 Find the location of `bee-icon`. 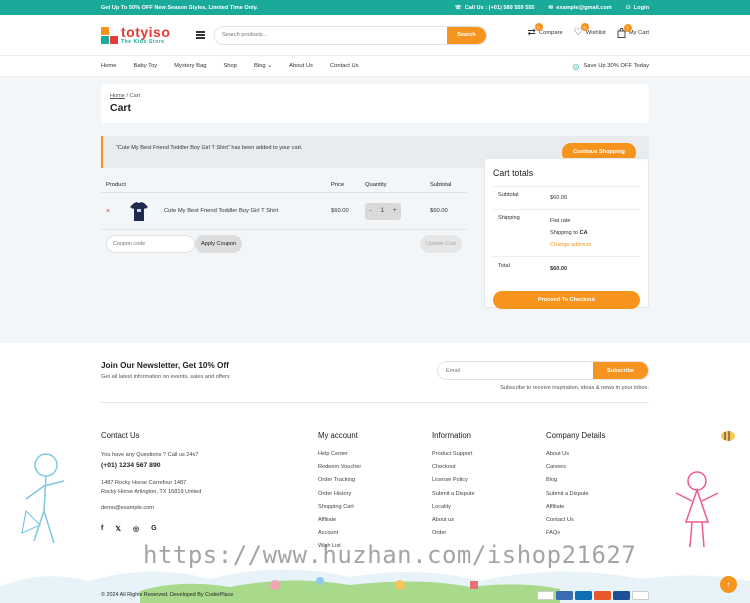

bee-icon is located at coordinates (728, 436).